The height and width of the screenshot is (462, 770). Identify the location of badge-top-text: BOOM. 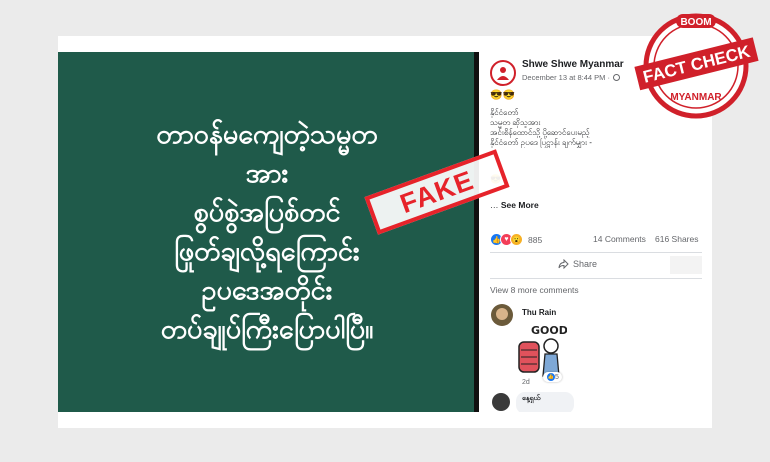
(695, 22).